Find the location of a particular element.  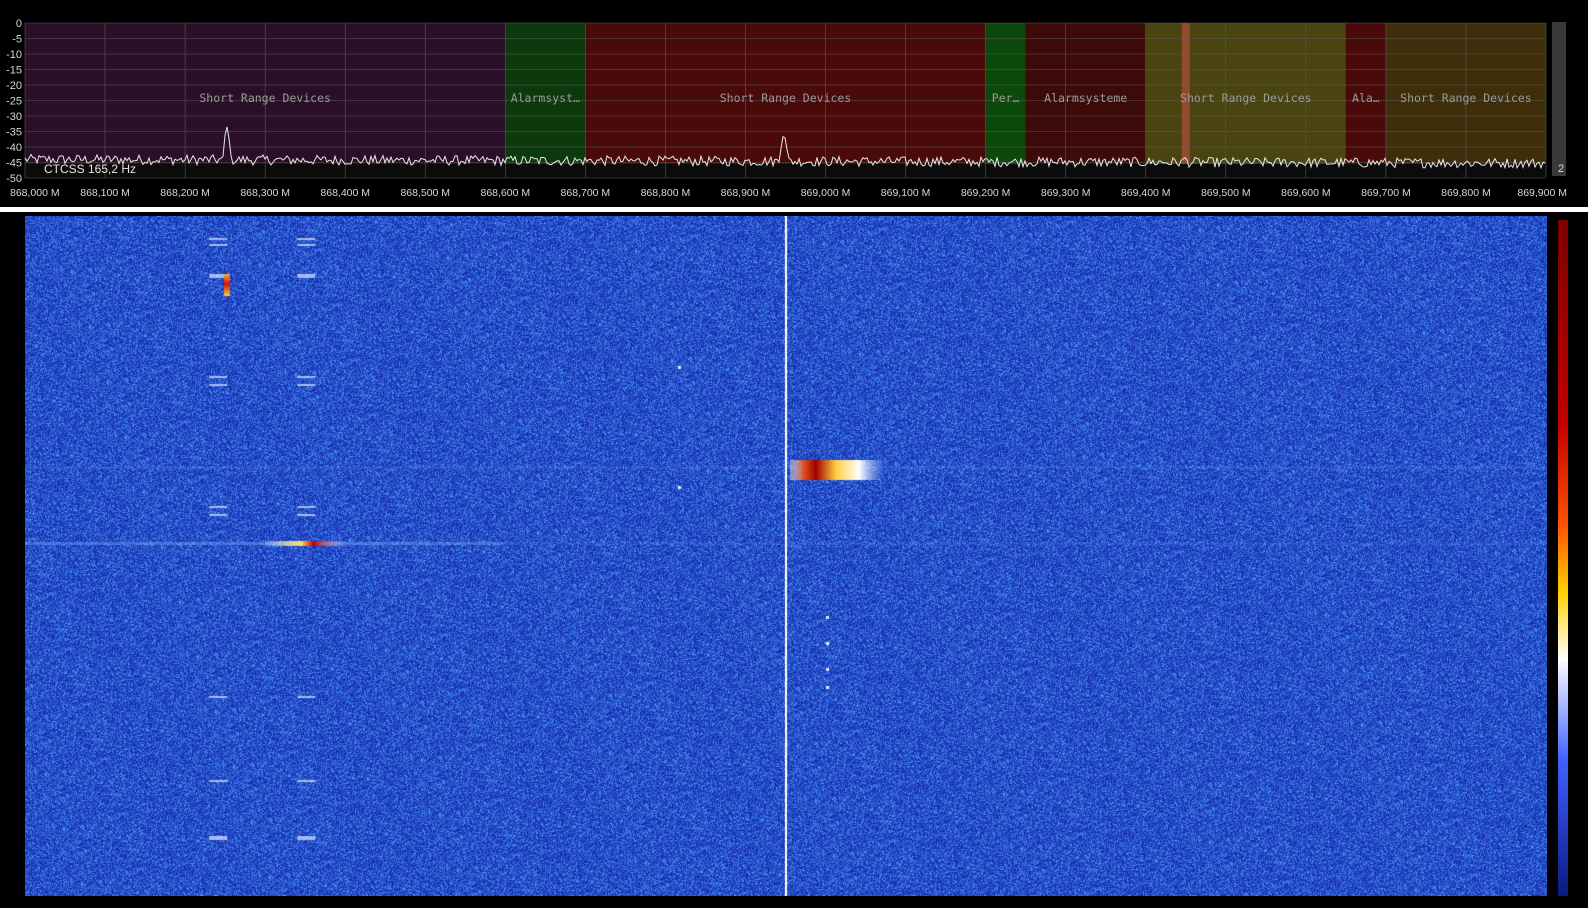

x-tick-label: 869,700 M is located at coordinates (1386, 193).